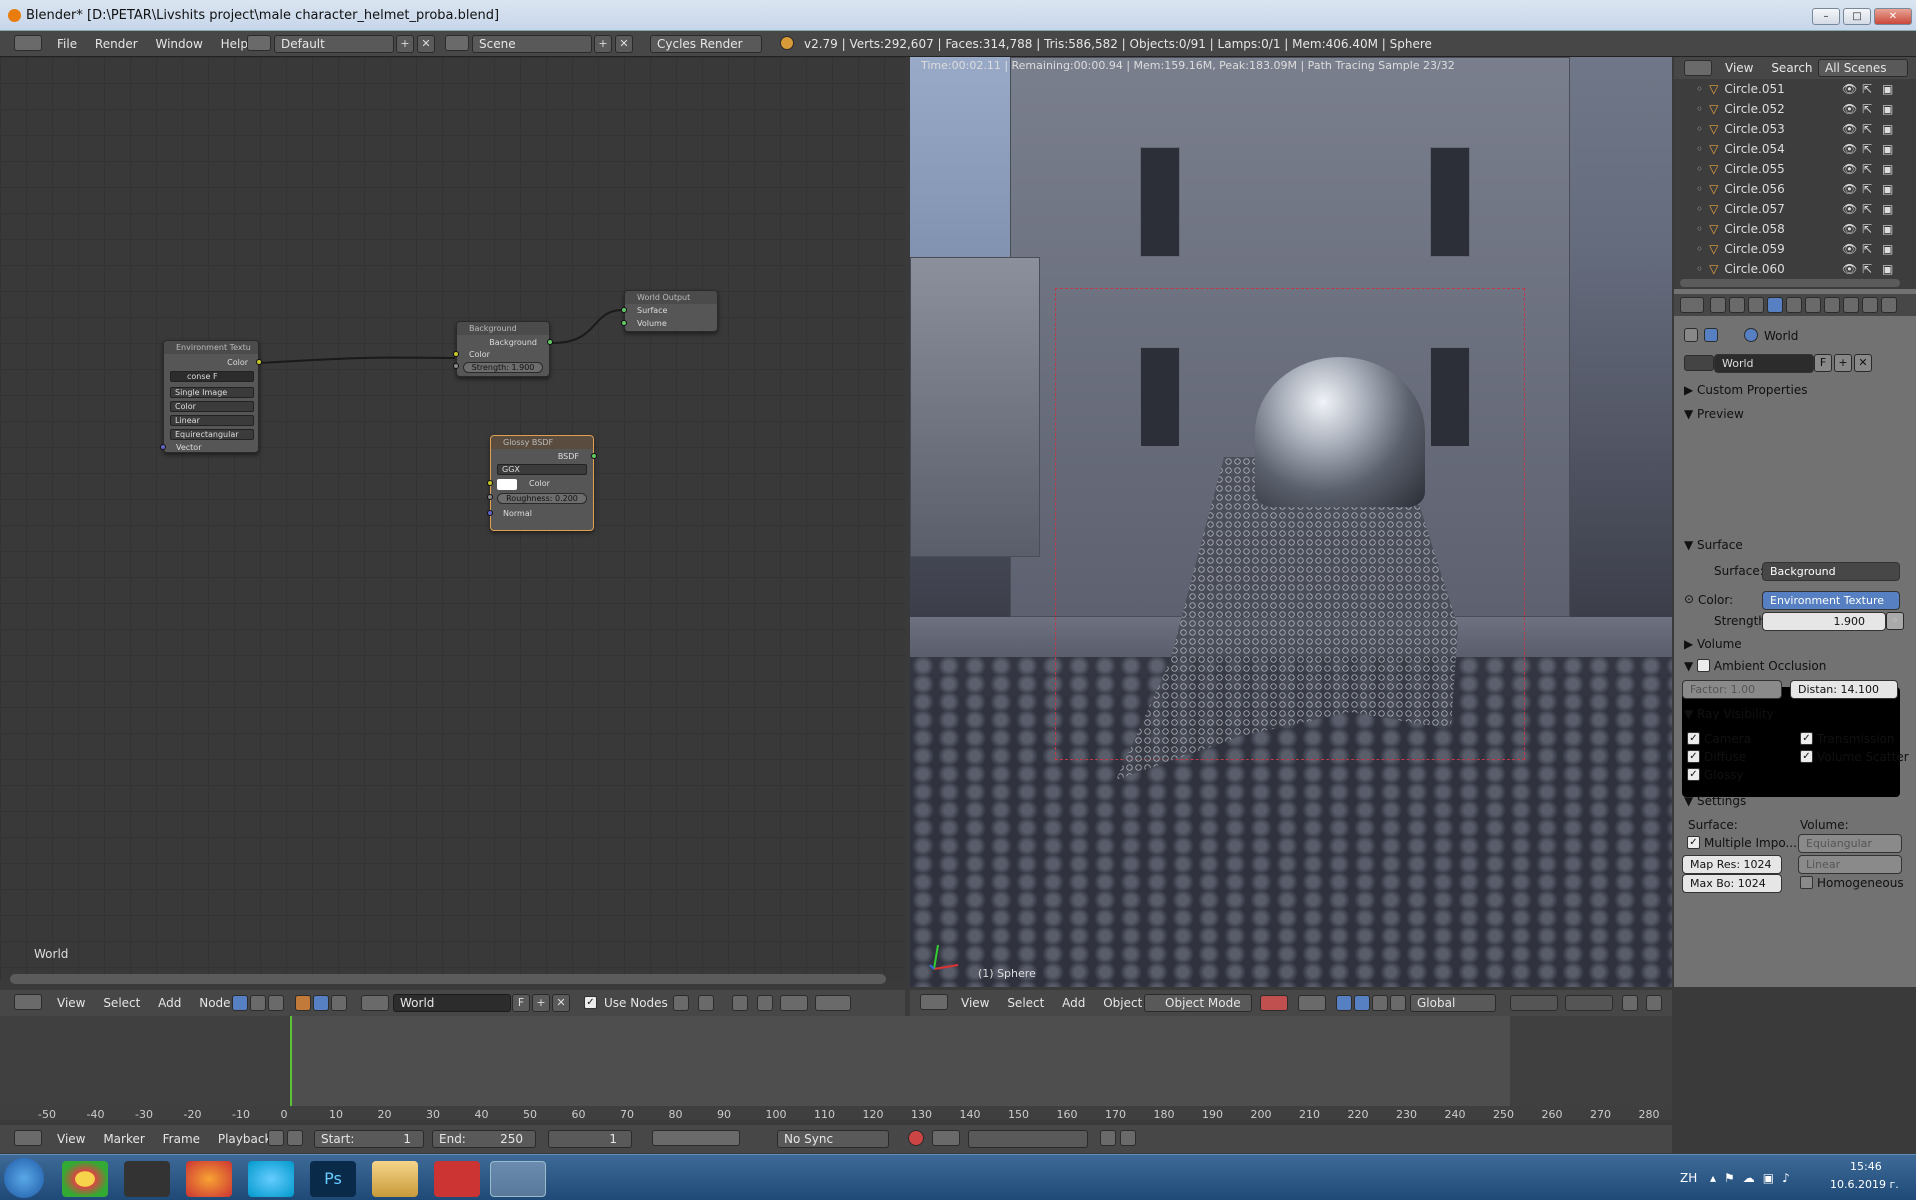 This screenshot has width=1916, height=1200. I want to click on color-space-select: Color, so click(212, 406).